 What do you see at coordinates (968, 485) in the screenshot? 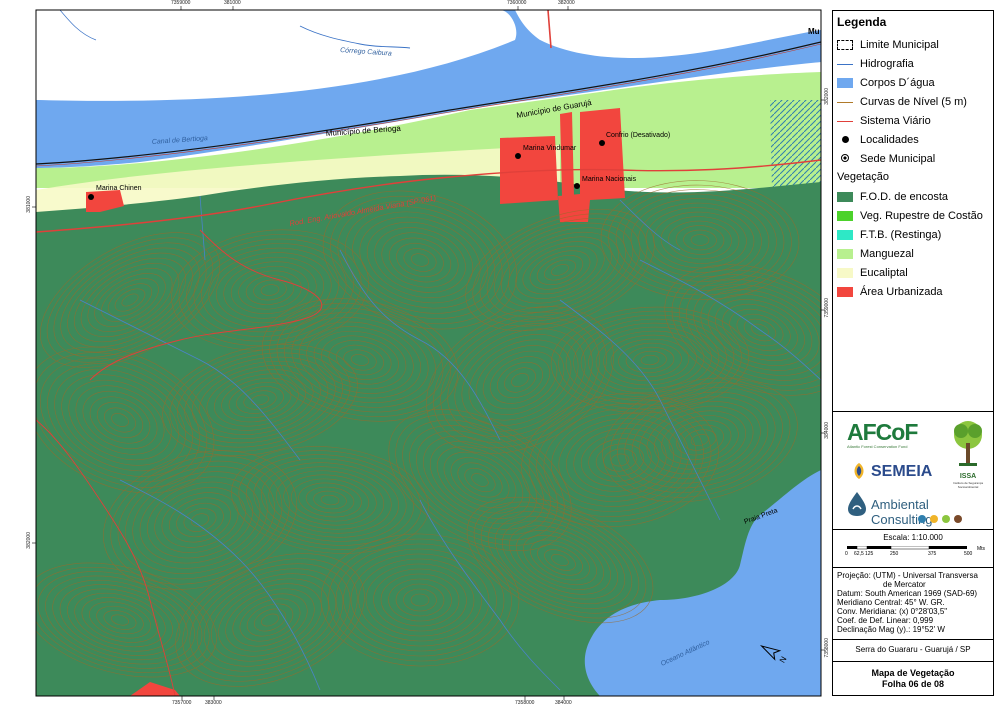
I see `issa-logo-subtitle: Instituto de Segurança Socioambiental` at bounding box center [968, 485].